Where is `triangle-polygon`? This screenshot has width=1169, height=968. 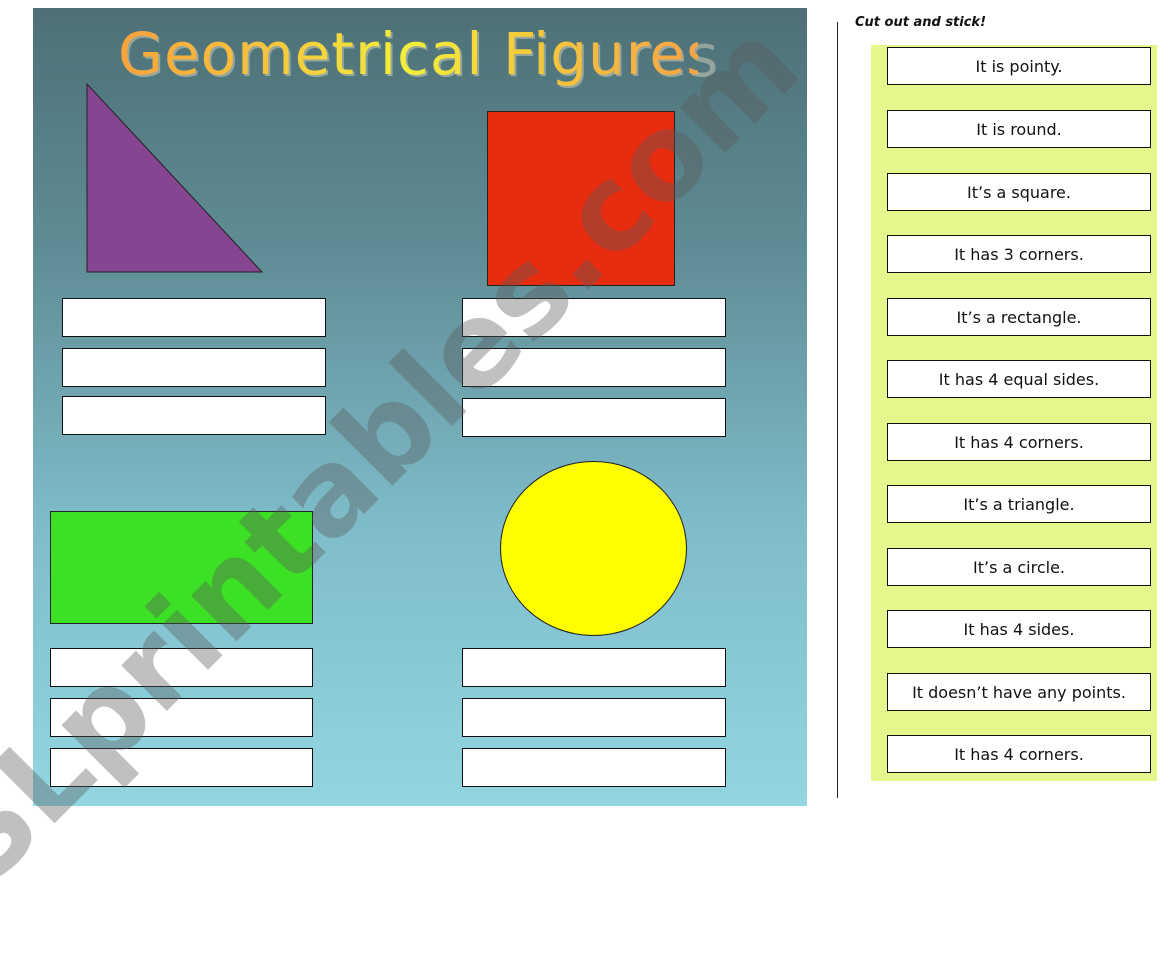 triangle-polygon is located at coordinates (175, 178).